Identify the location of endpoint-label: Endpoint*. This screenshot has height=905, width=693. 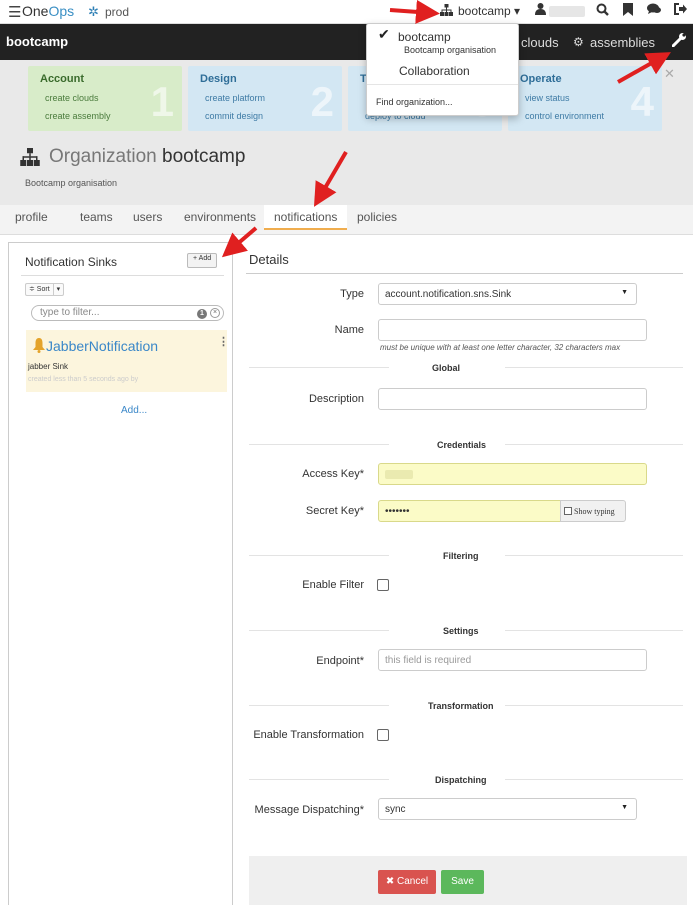
(340, 661).